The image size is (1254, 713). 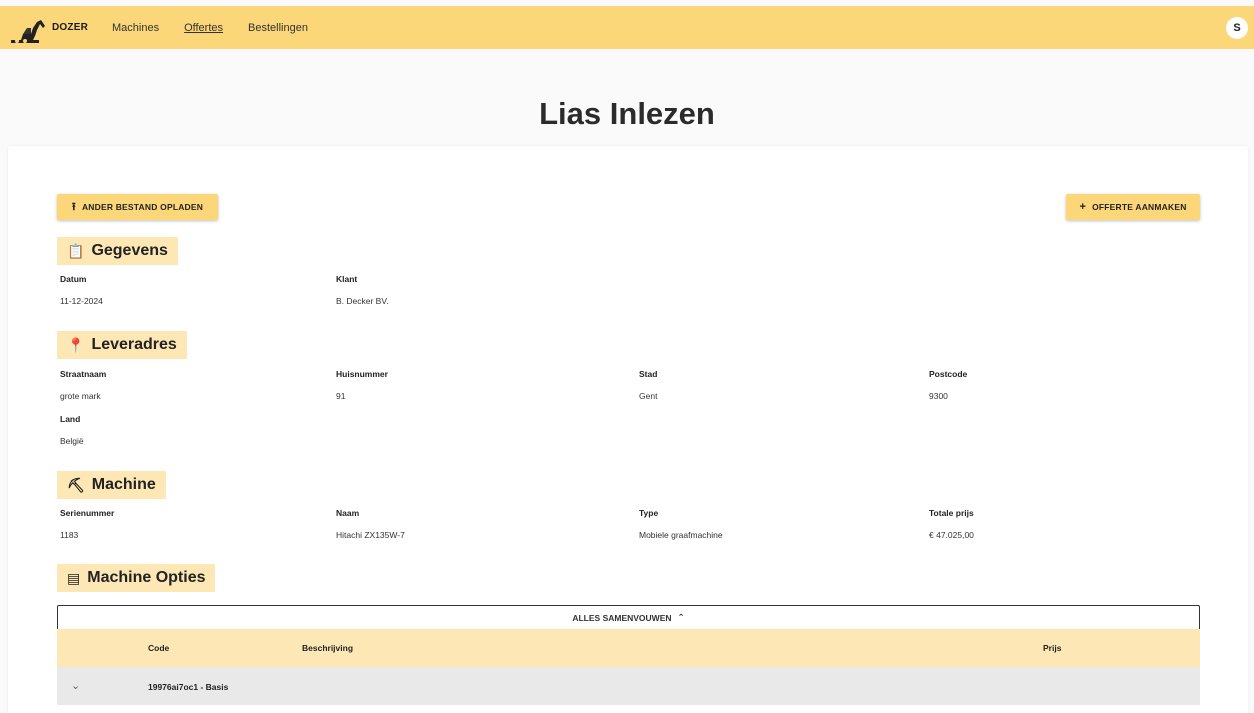 I want to click on plus-icon: +, so click(x=1083, y=207).